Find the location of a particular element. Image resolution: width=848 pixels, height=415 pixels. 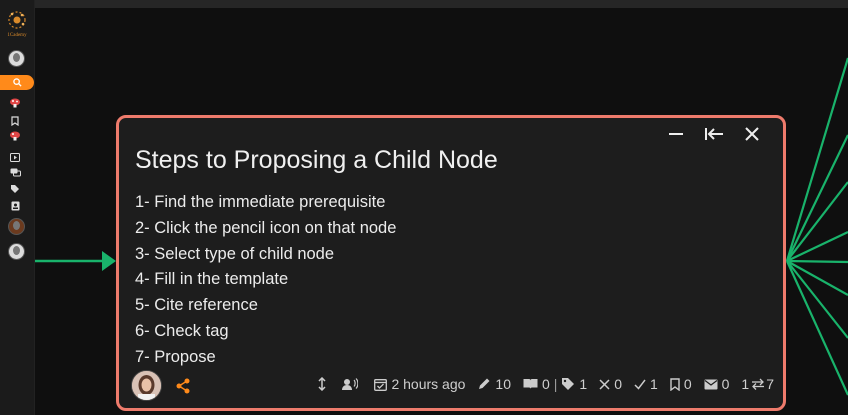

minimize-button is located at coordinates (676, 134).